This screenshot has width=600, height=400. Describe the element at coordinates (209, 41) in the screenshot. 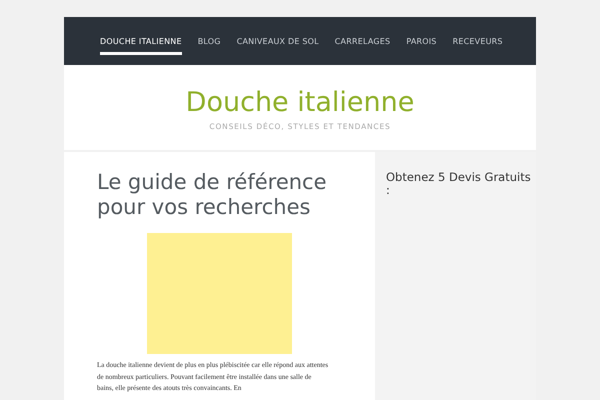

I see `nav-tab: BLOG` at that location.